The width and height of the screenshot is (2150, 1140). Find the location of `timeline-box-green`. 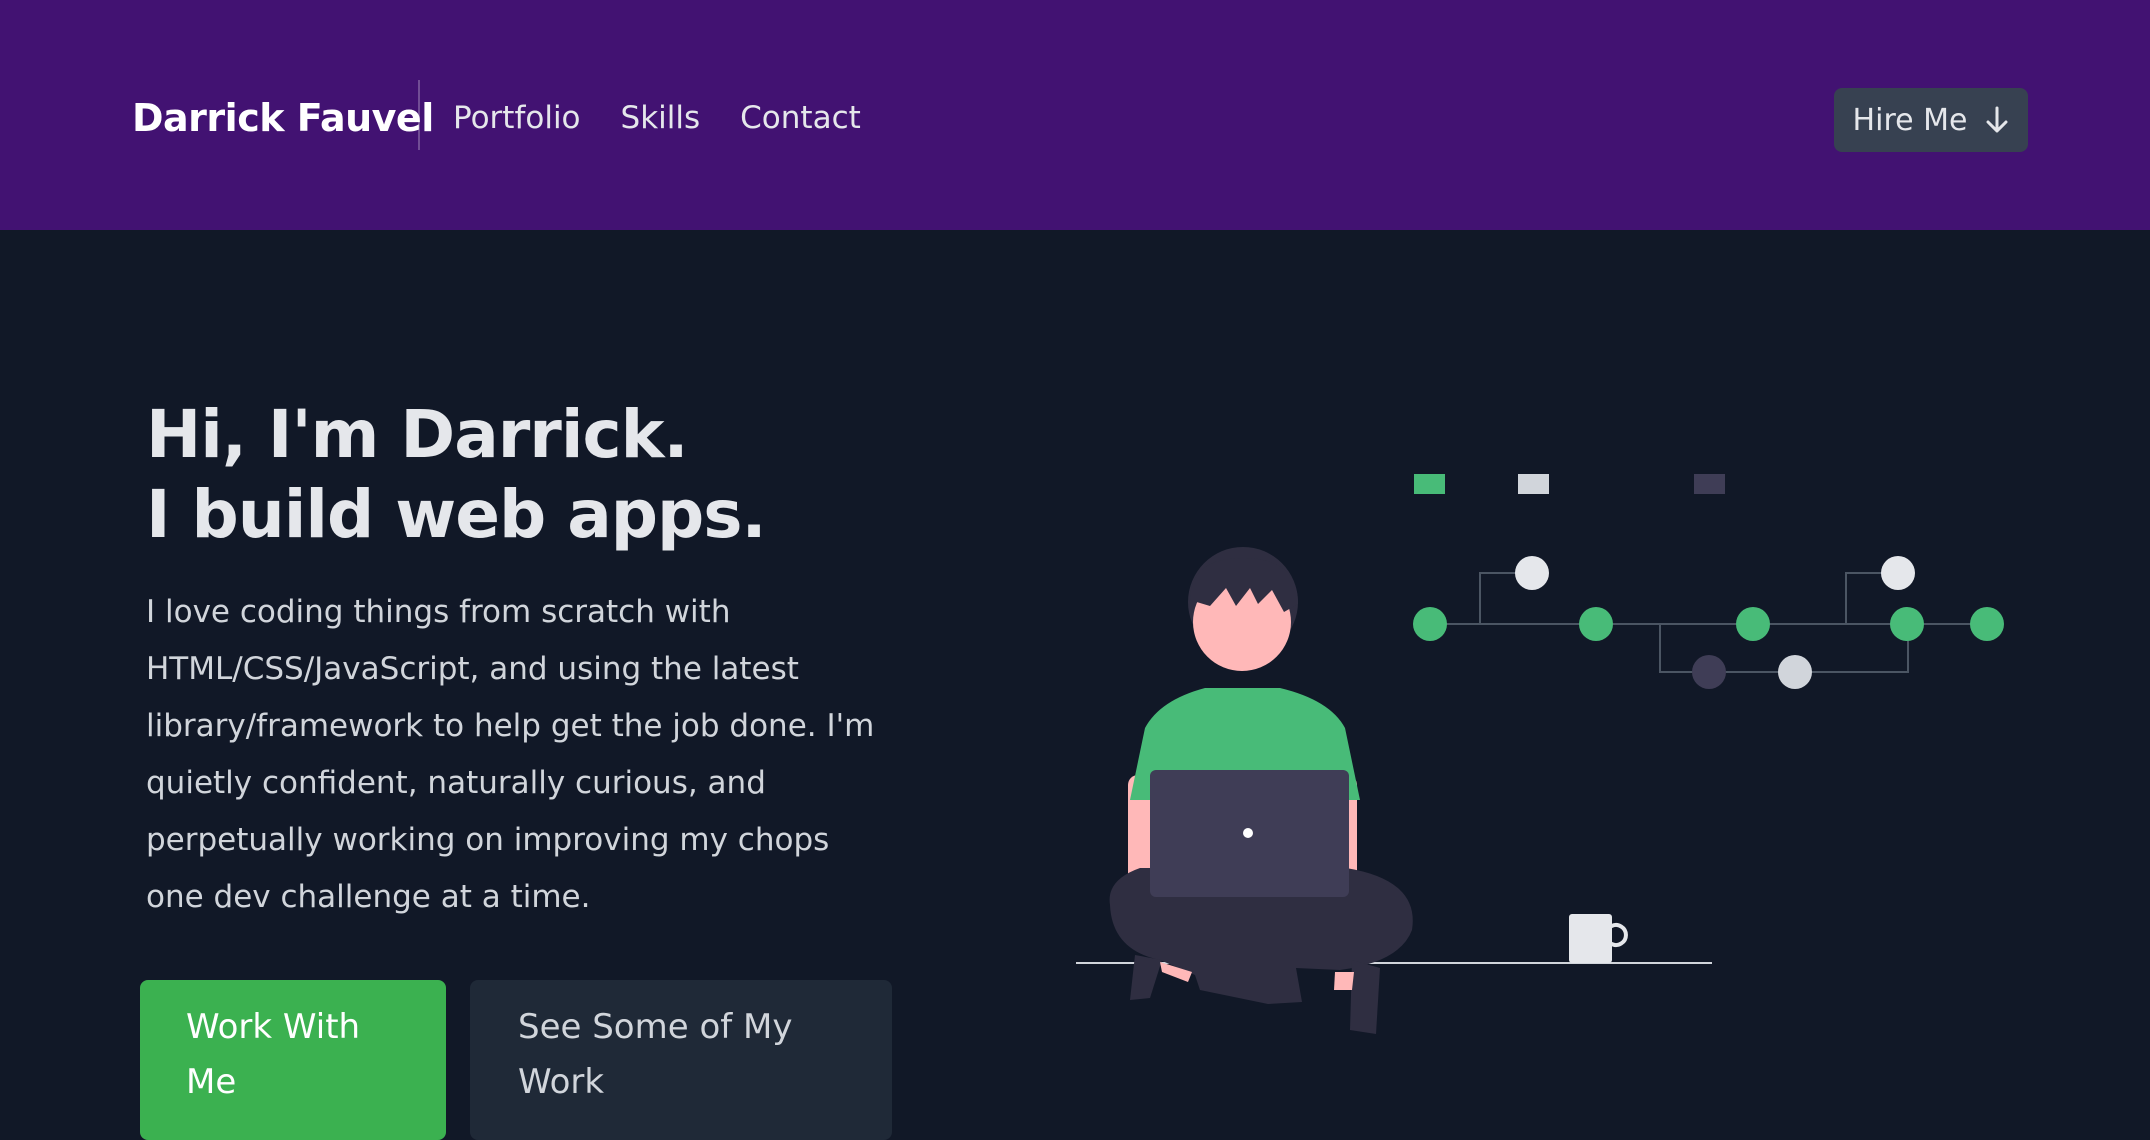

timeline-box-green is located at coordinates (1429, 484).